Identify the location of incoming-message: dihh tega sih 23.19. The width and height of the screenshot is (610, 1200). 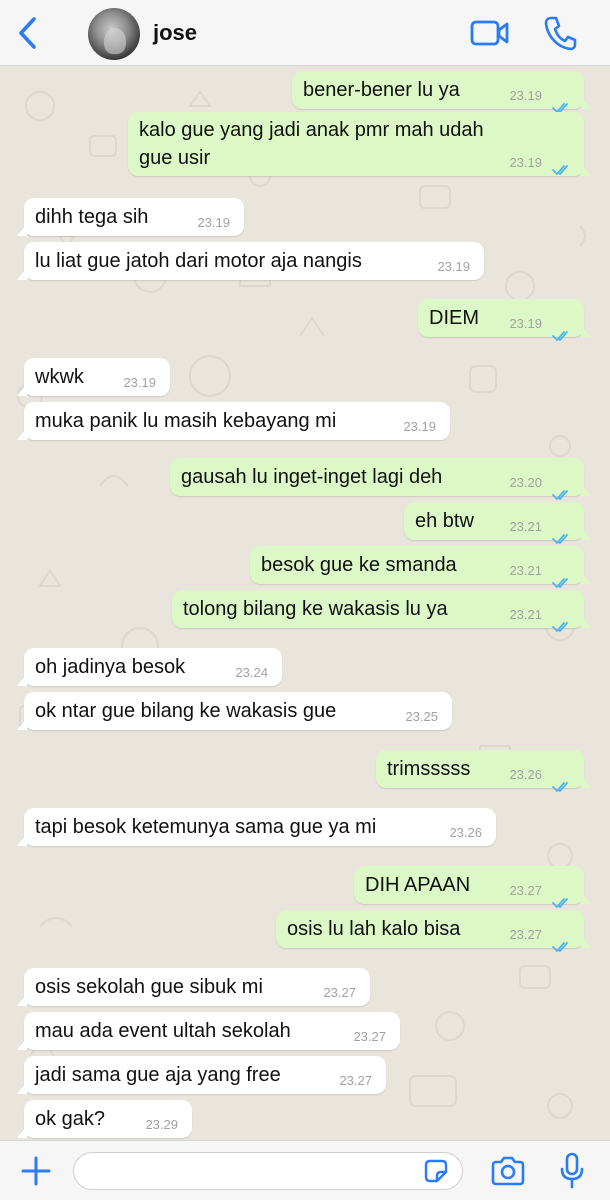
(130, 217).